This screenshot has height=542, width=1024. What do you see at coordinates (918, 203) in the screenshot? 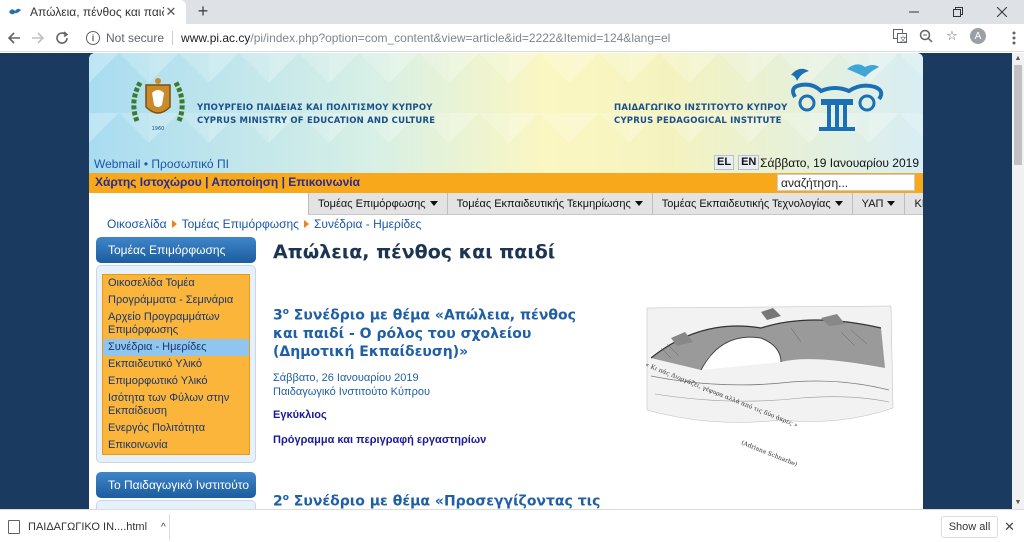
I see `menu-item-label: ΚΕΕΑ` at bounding box center [918, 203].